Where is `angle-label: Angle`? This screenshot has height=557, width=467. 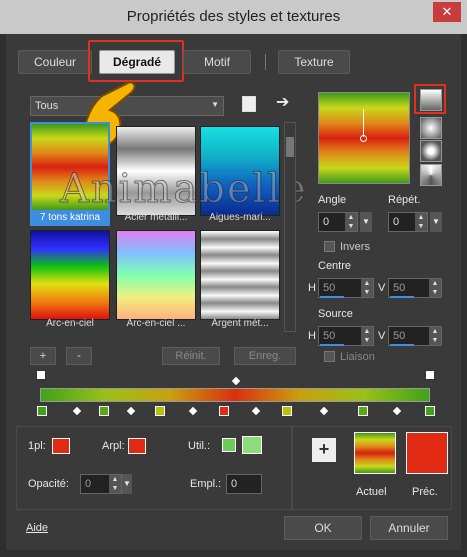 angle-label: Angle is located at coordinates (332, 200).